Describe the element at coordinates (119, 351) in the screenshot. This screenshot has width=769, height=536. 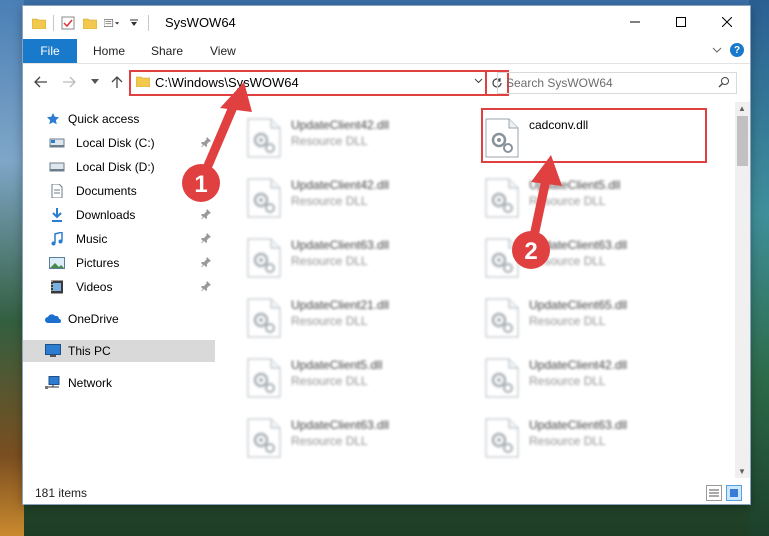
I see `sidebar-item-this-pc: This PC` at that location.